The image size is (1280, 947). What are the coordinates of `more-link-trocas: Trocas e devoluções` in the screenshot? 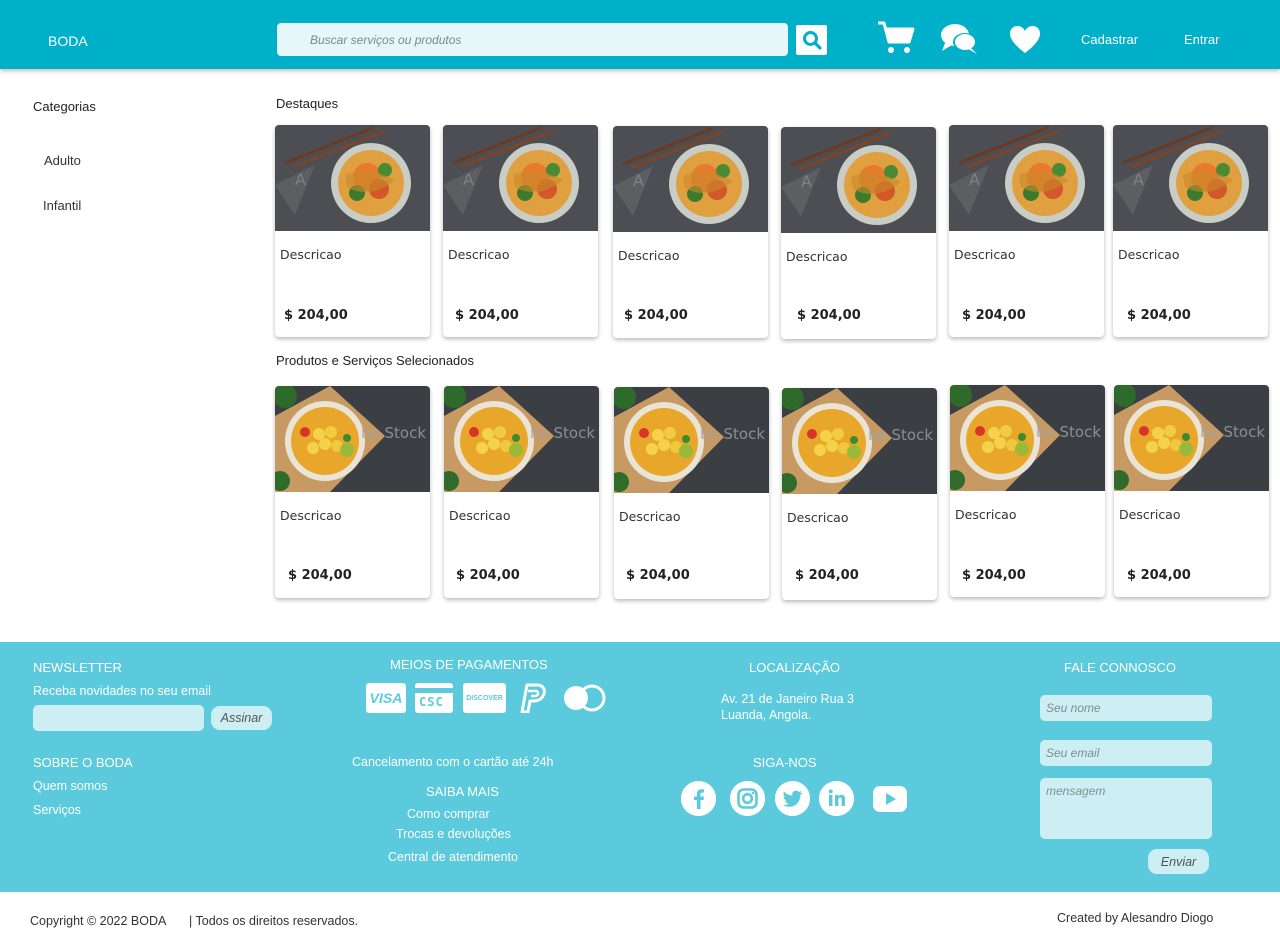 It's located at (453, 834).